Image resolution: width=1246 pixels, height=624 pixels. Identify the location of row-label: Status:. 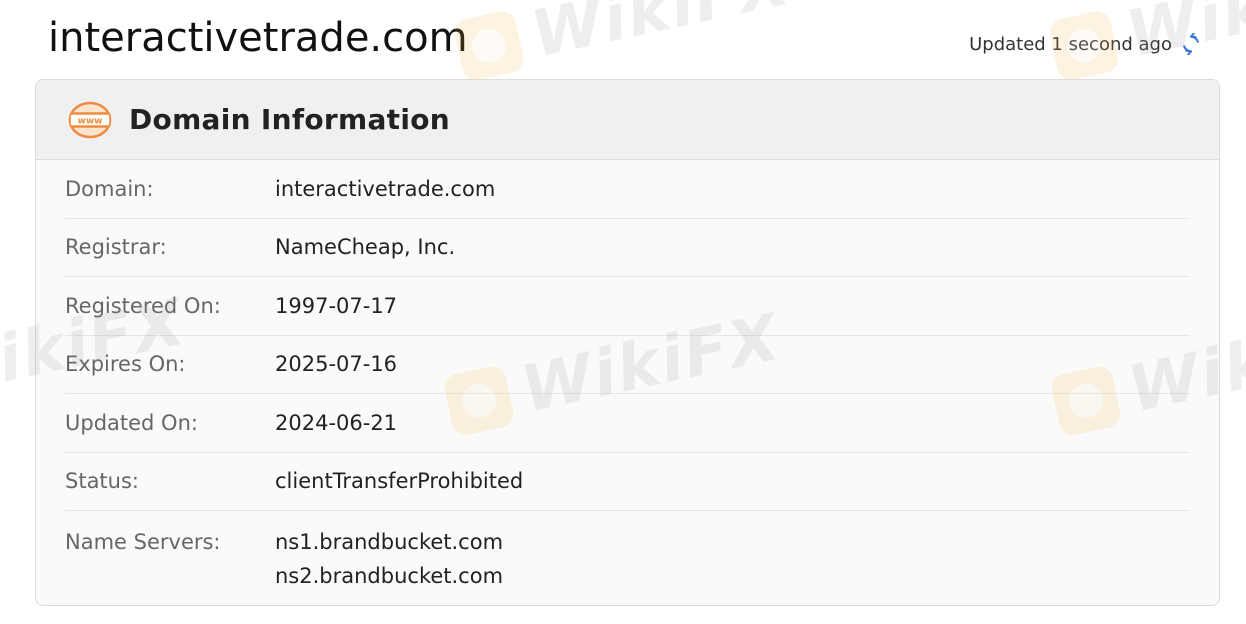
(102, 481).